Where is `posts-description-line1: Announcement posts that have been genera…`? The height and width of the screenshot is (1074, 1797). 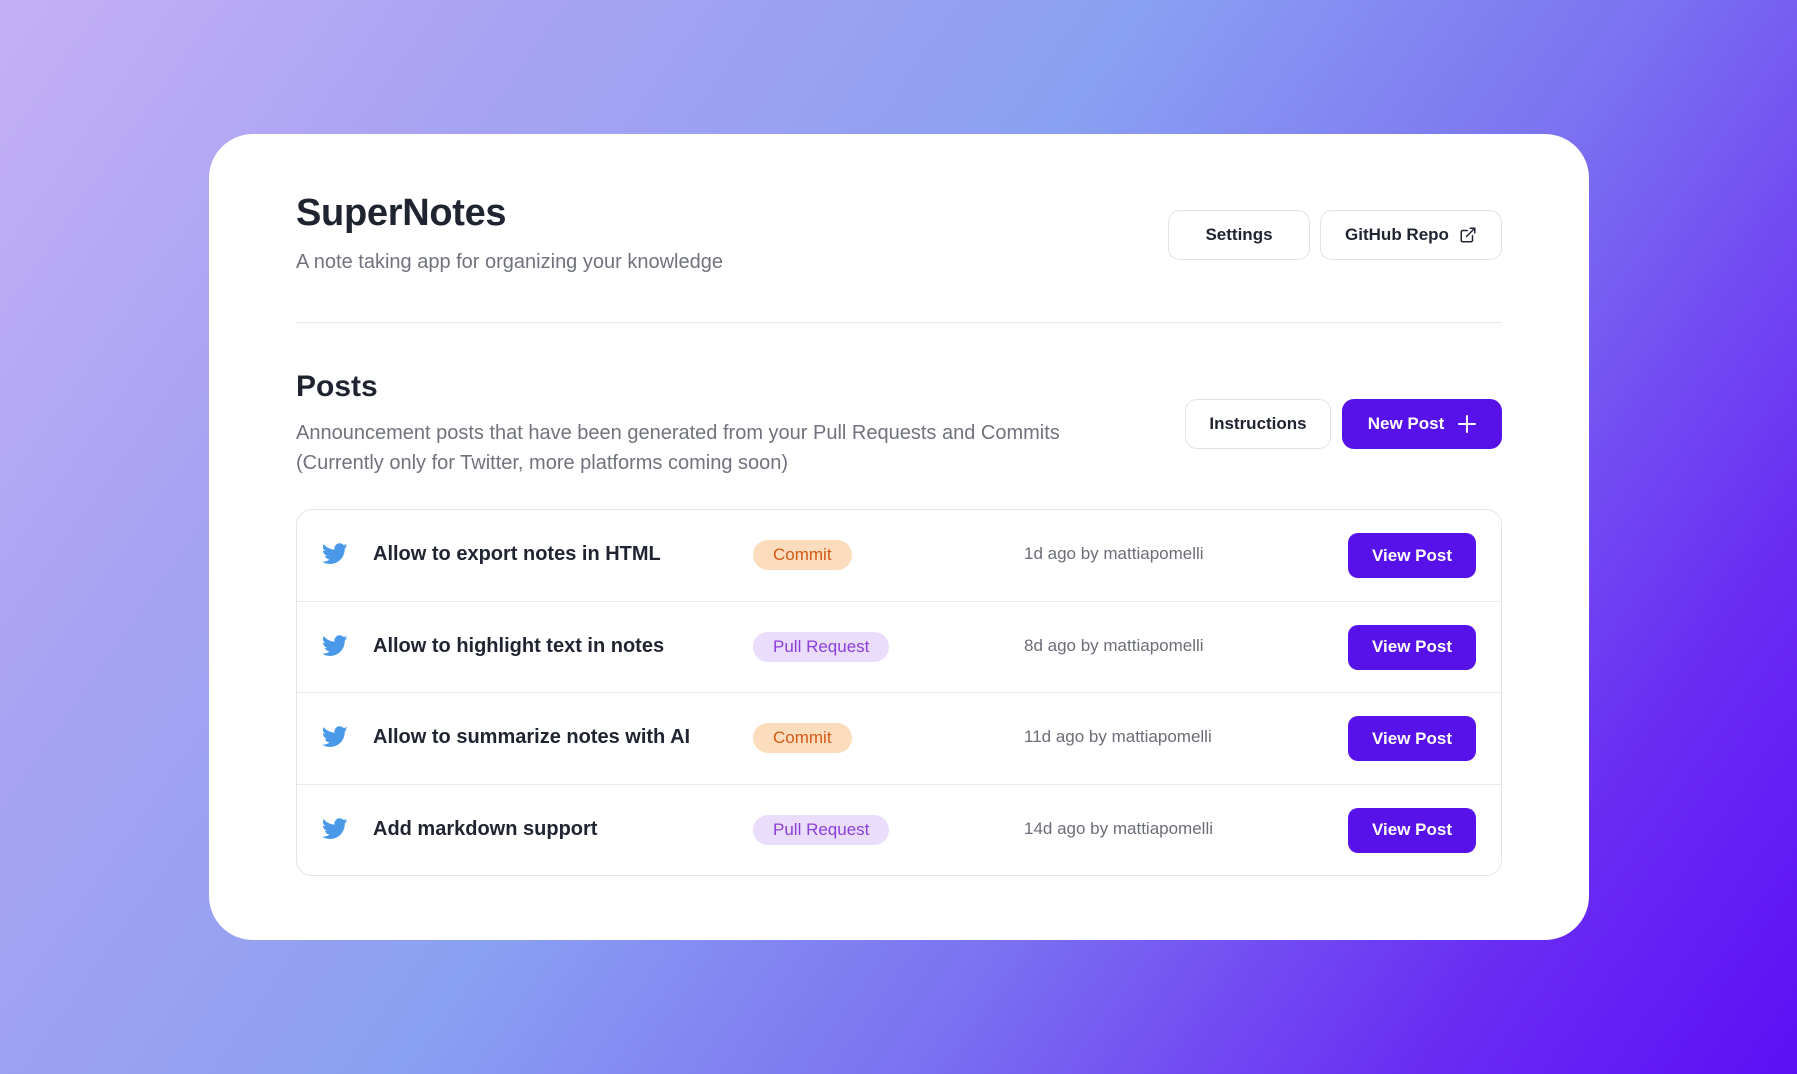
posts-description-line1: Announcement posts that have been genera… is located at coordinates (678, 433).